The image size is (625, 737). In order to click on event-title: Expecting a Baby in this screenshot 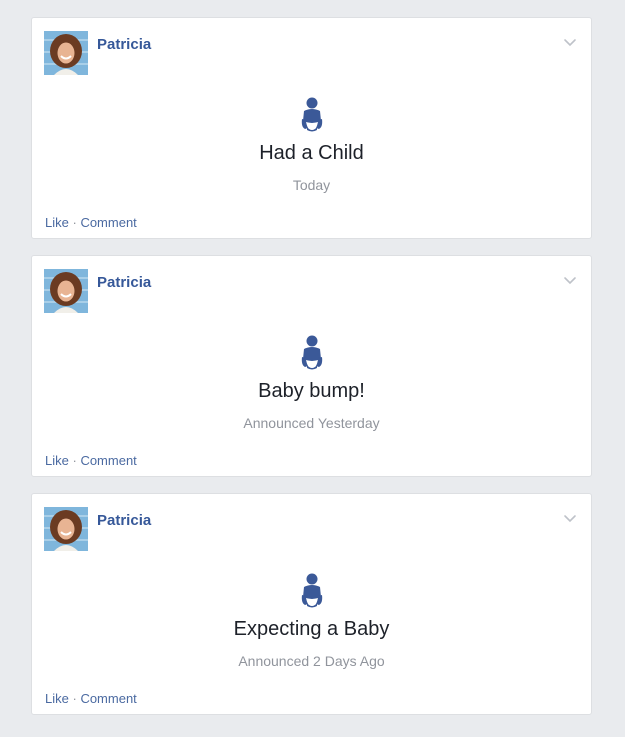, I will do `click(311, 629)`.